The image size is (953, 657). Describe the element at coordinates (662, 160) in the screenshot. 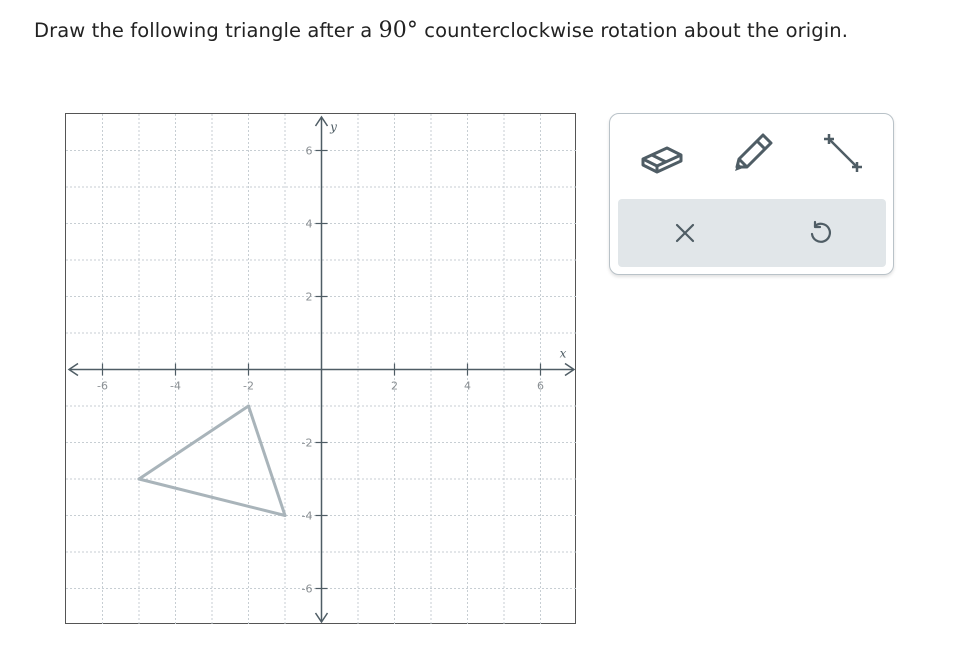

I see `eraser-icon` at that location.